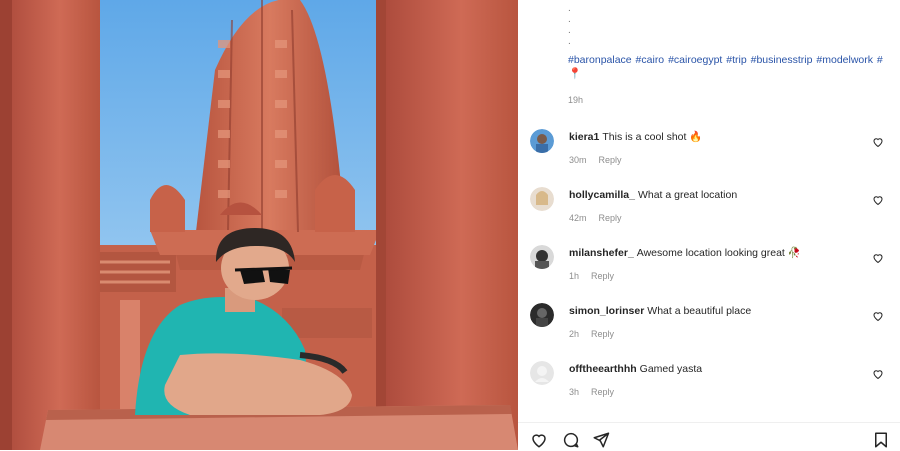 The image size is (900, 451). I want to click on comment-time: 1h, so click(574, 276).